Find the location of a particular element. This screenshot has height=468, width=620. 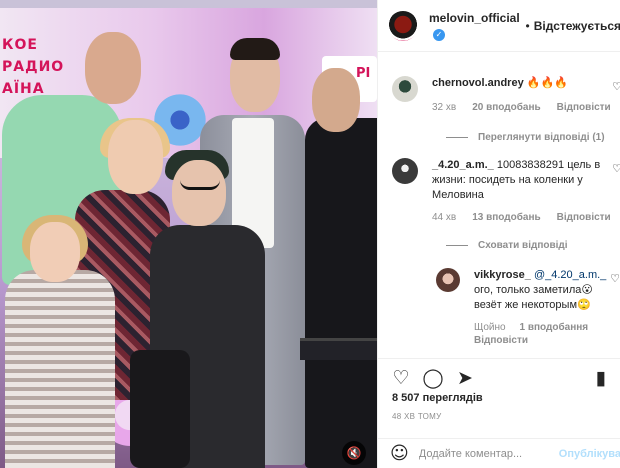

sunglasses is located at coordinates (200, 185).